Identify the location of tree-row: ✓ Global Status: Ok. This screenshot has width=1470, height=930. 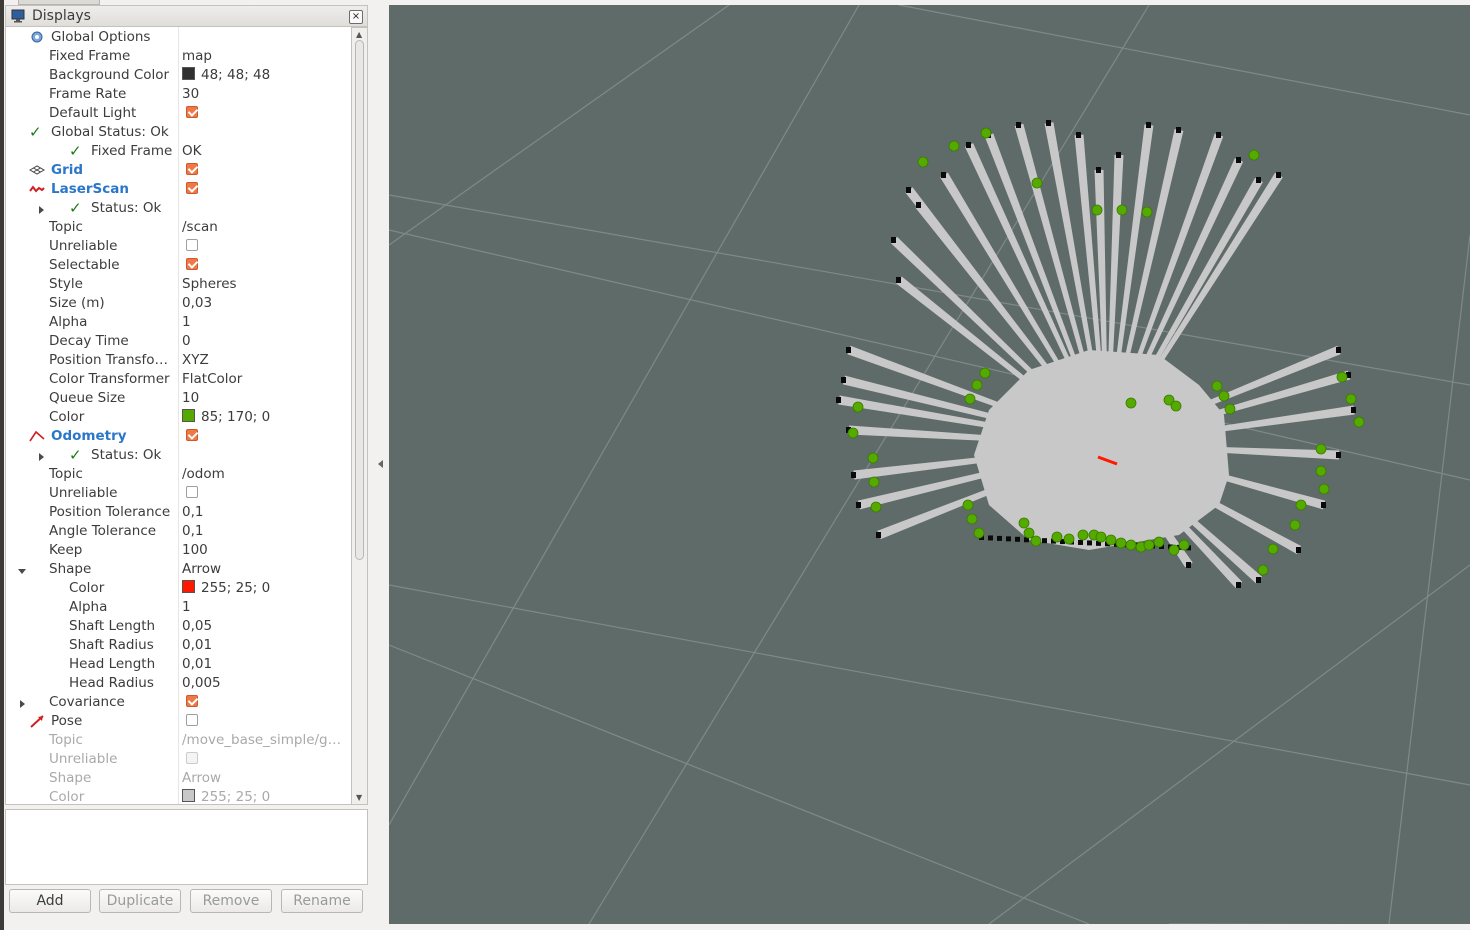
(178, 132).